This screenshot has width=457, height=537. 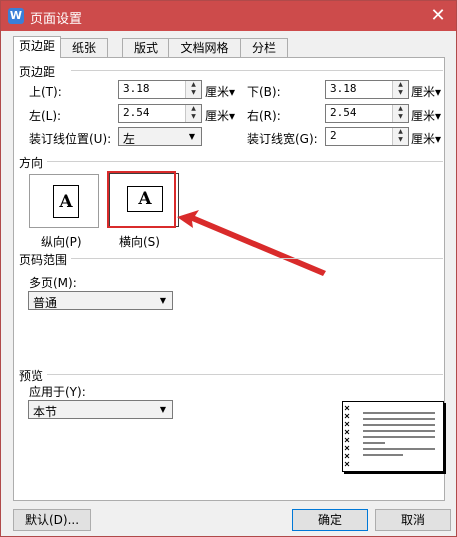 What do you see at coordinates (251, 243) in the screenshot?
I see `annotation-arrow-icon` at bounding box center [251, 243].